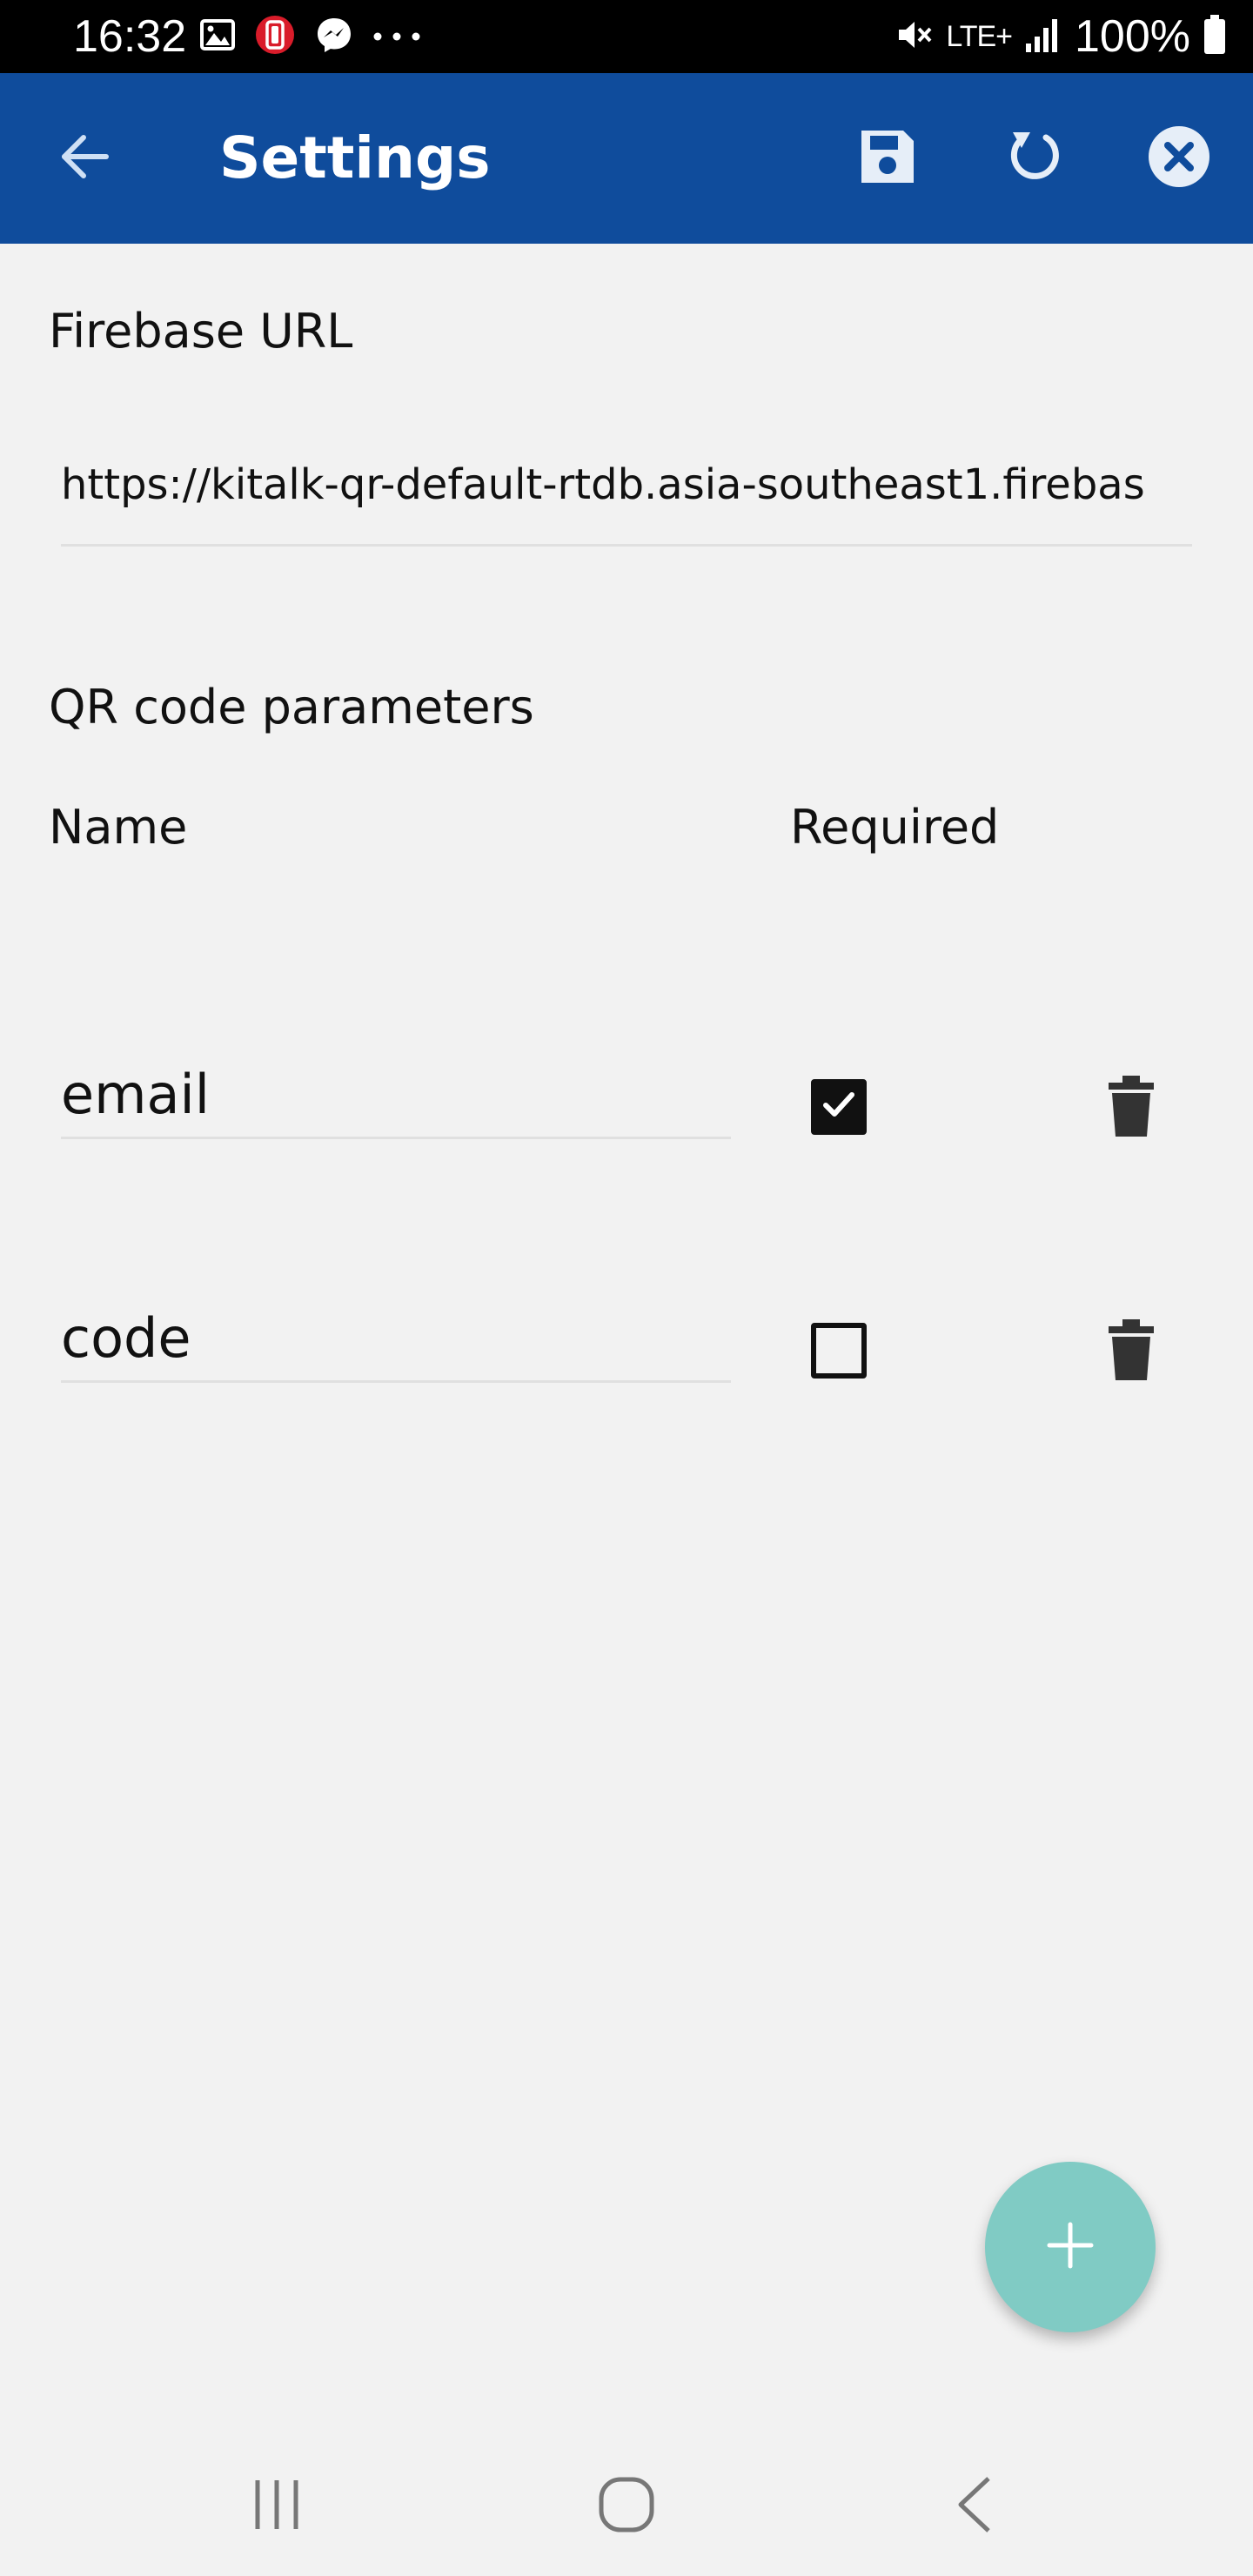 This screenshot has width=1253, height=2576. I want to click on battery-percent: 100%, so click(1132, 37).